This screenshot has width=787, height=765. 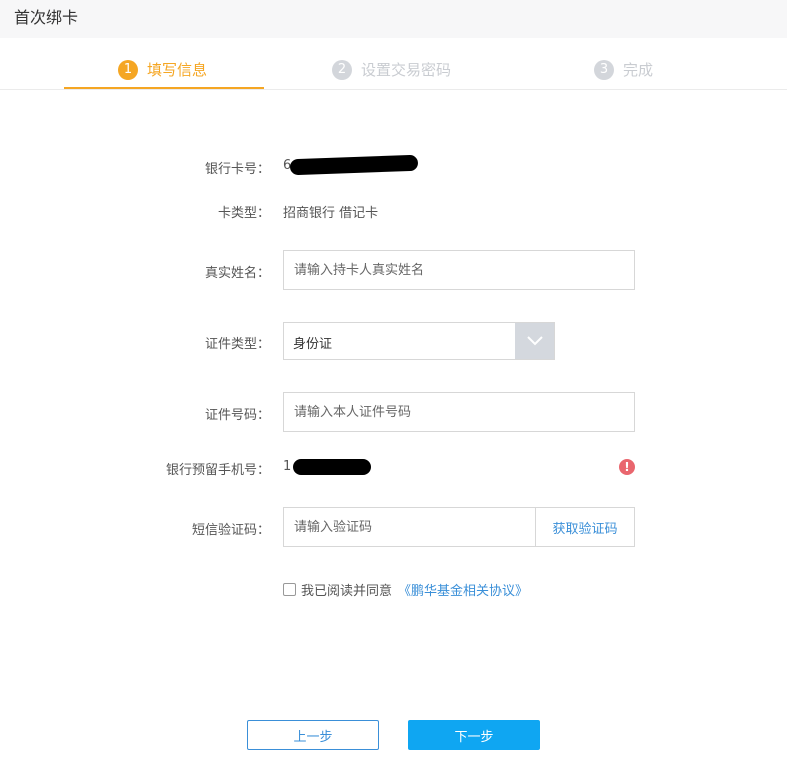 What do you see at coordinates (217, 470) in the screenshot?
I see `phone-label: 银行预留手机号：` at bounding box center [217, 470].